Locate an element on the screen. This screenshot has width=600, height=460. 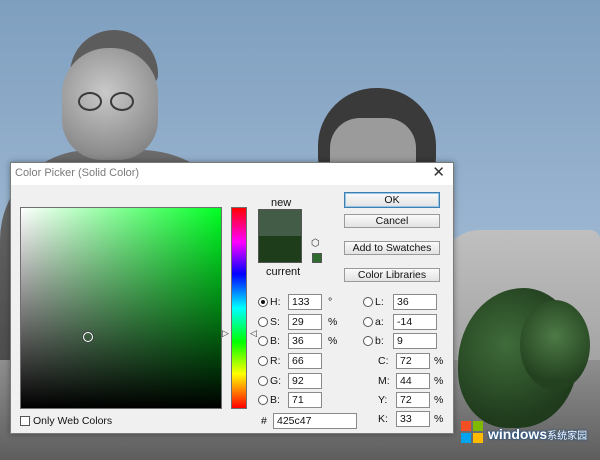
watermark-brand: windows is located at coordinates (518, 434).